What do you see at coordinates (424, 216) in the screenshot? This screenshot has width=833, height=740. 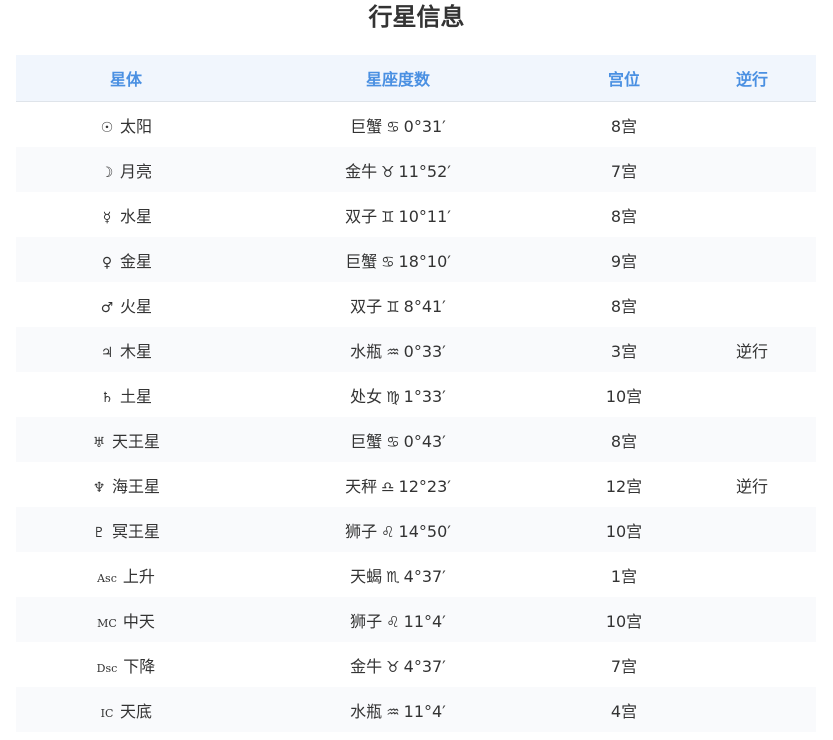 I see `degree-value: 10°11′` at bounding box center [424, 216].